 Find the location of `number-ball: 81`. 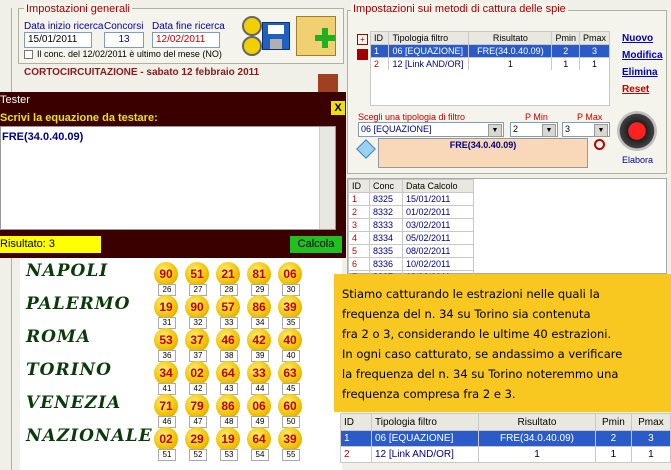

number-ball: 81 is located at coordinates (259, 274).